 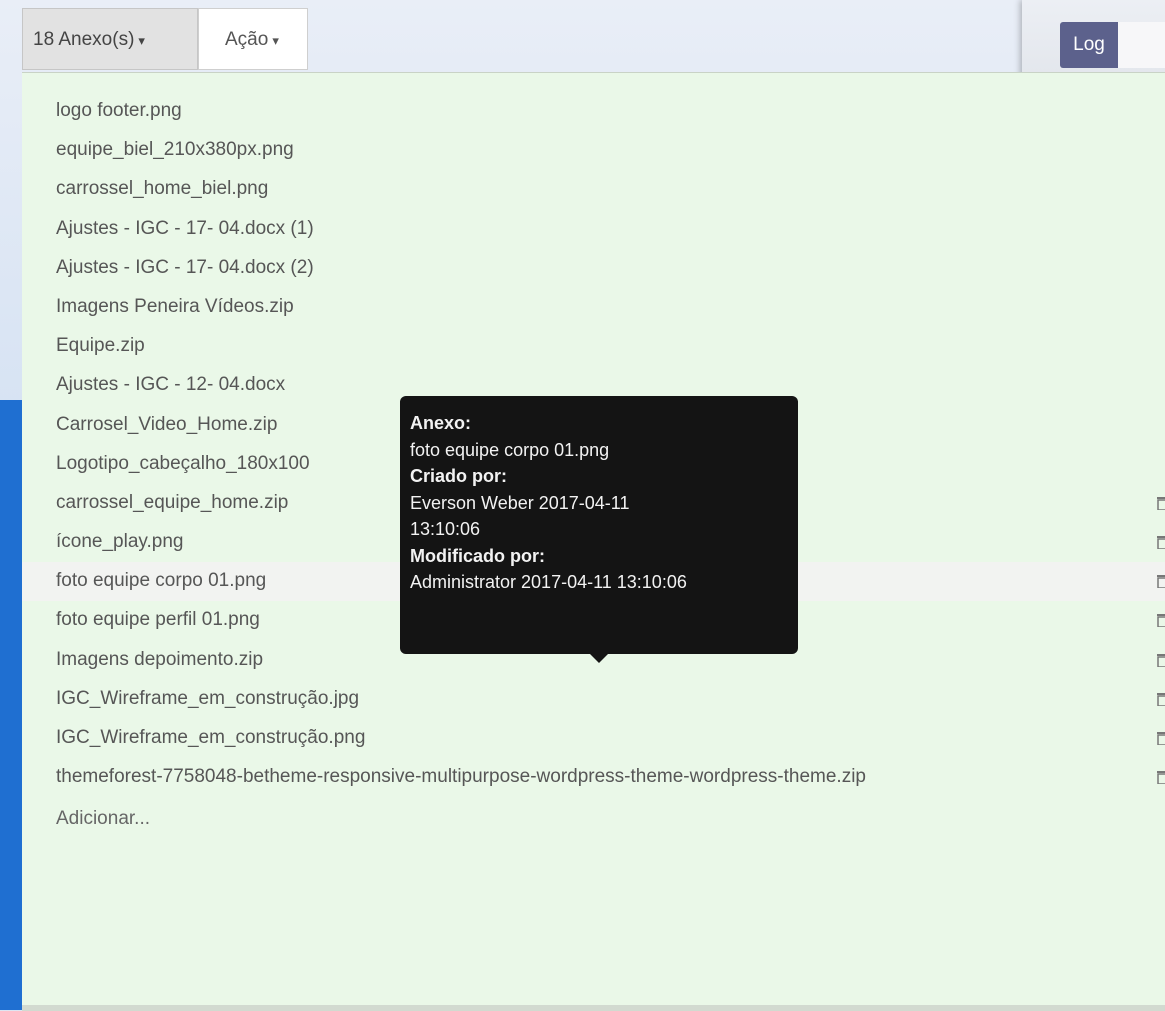 I want to click on attachment-toolbar: 18 Anexo(s) ▾ Ação ▾, so click(x=512, y=39).